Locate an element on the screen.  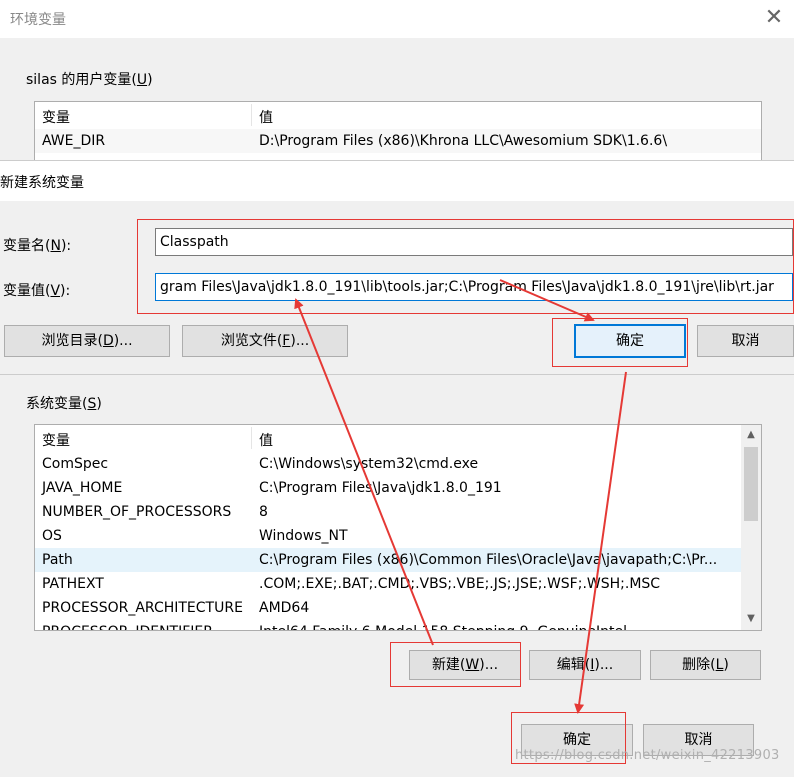
arrow-to-fields is located at coordinates (364, 472).